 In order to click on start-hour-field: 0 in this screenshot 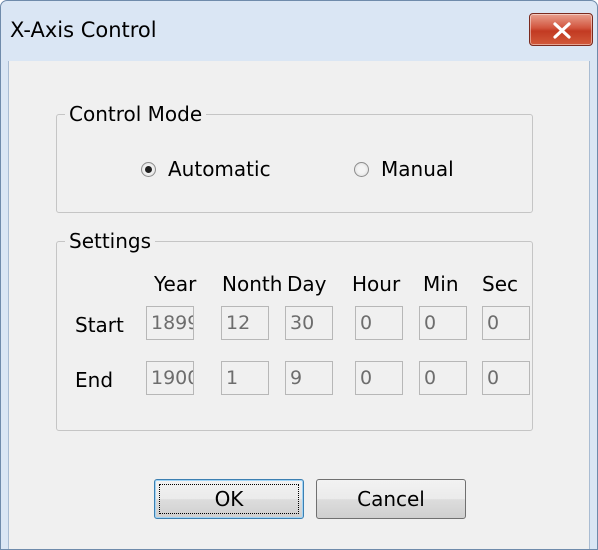, I will do `click(379, 323)`.